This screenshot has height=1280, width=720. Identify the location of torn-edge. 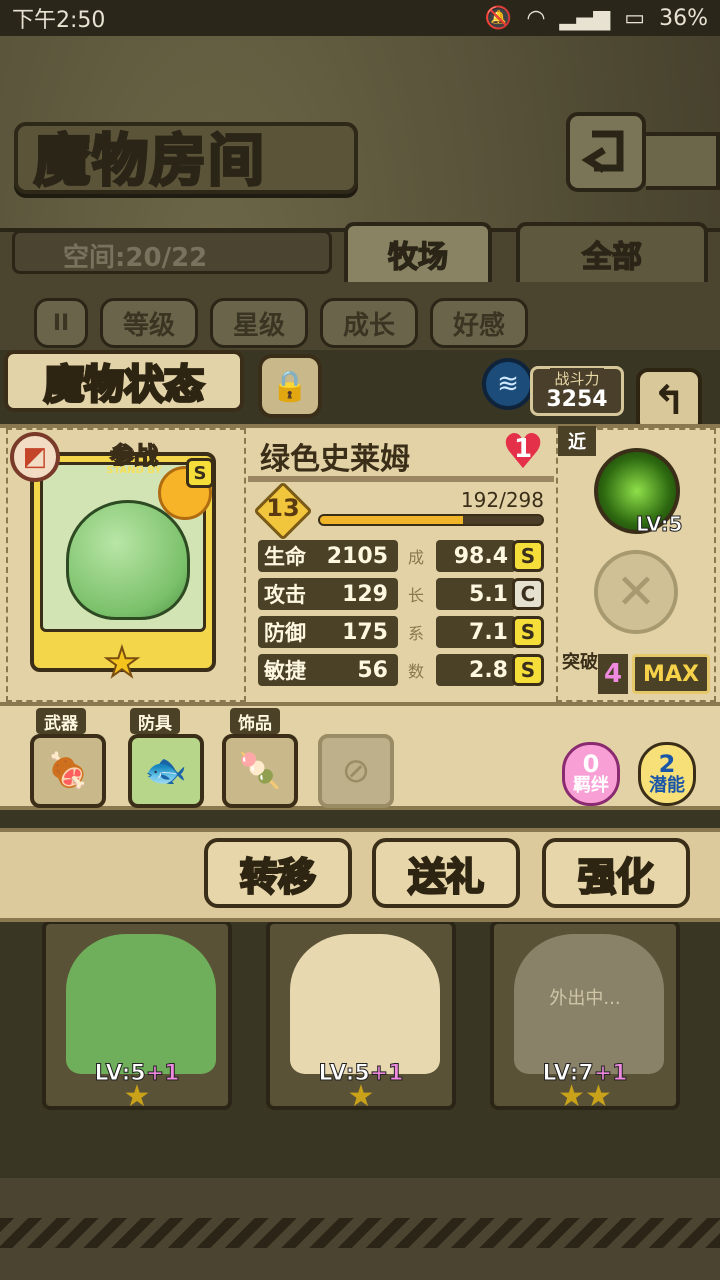
(360, 1233).